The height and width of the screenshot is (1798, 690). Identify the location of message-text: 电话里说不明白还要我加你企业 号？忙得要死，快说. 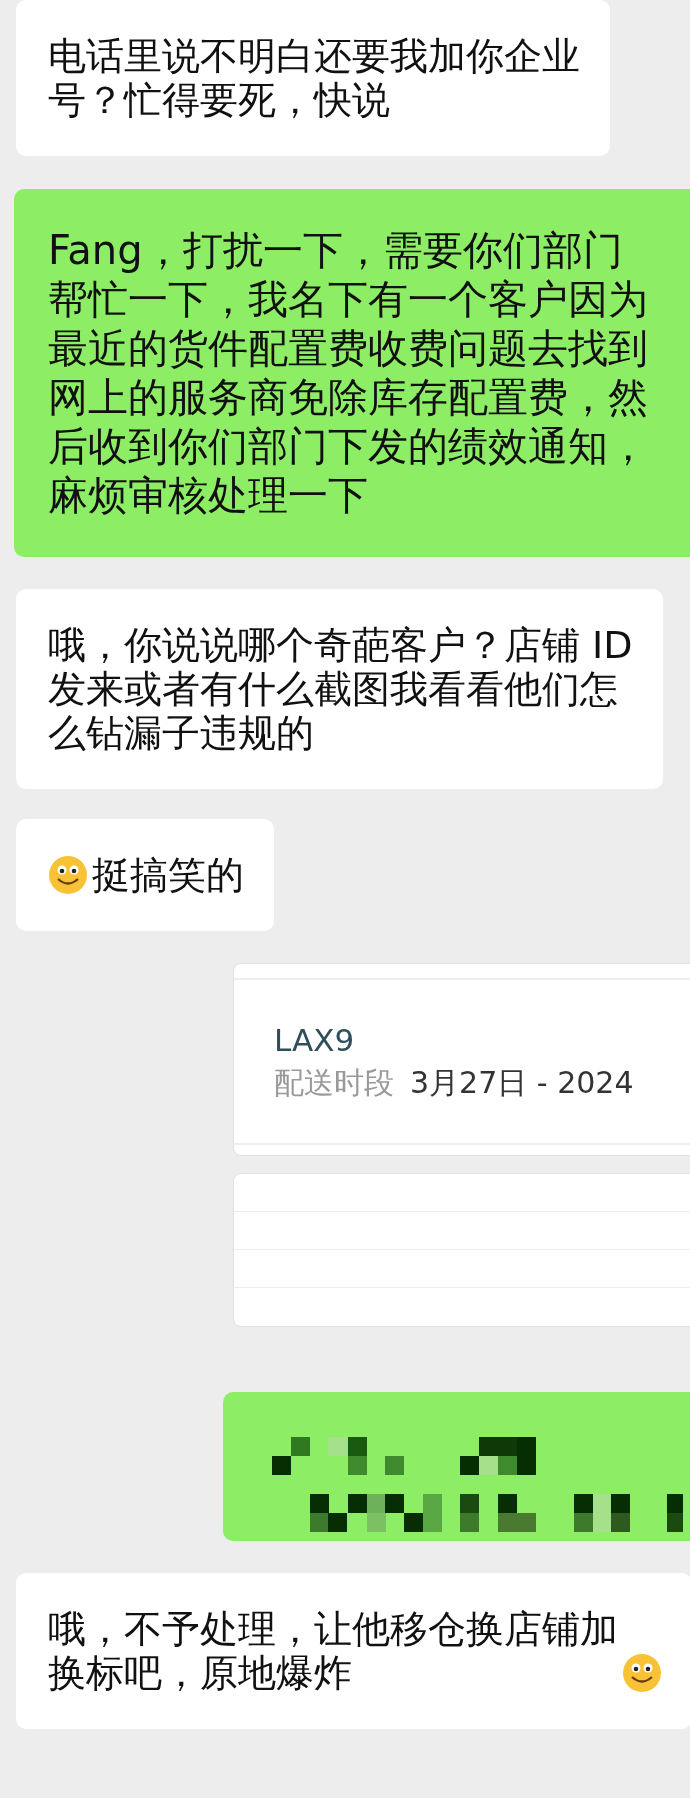
(314, 78).